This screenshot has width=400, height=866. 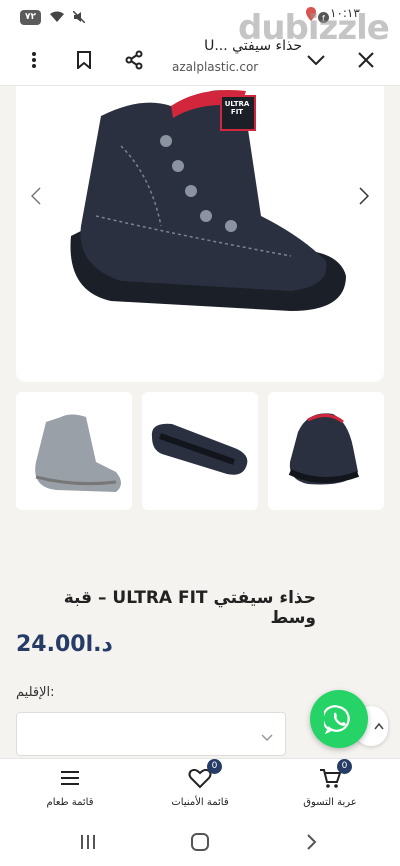 I want to click on wifi-icon, so click(x=57, y=17).